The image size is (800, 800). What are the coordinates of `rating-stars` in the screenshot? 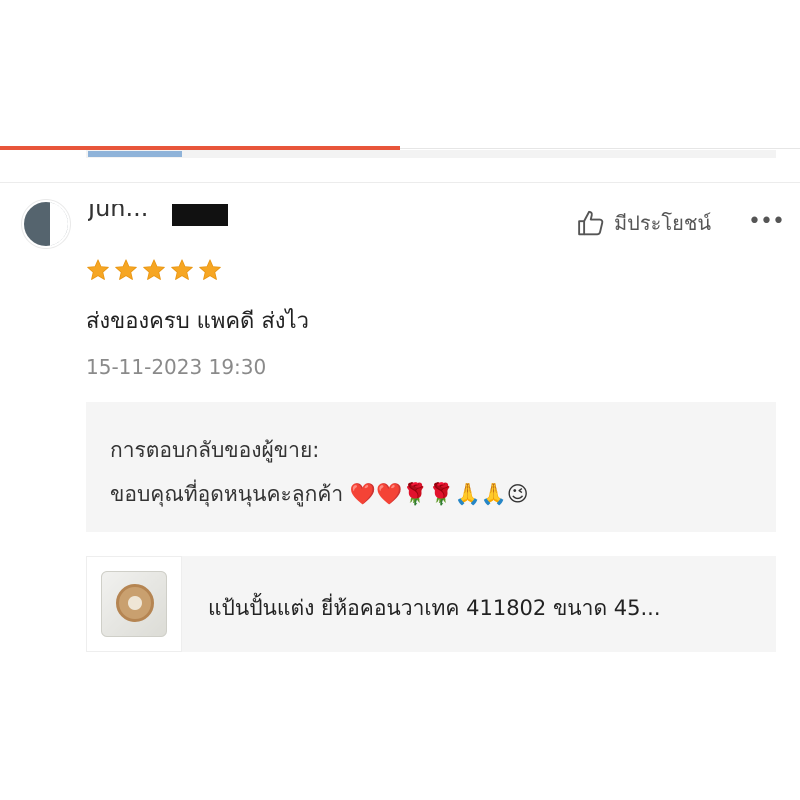 It's located at (154, 270).